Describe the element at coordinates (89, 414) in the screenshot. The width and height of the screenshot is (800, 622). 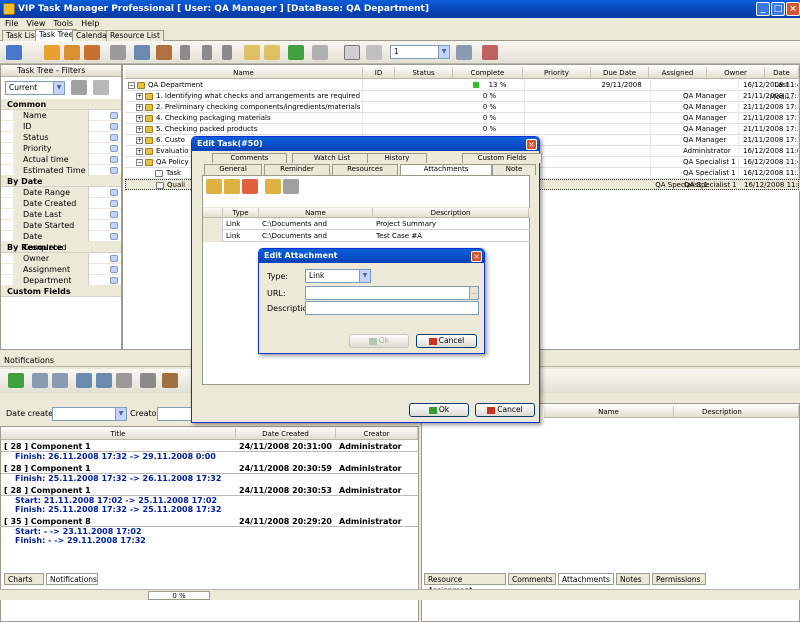
I see `date-created-select: ▼` at that location.